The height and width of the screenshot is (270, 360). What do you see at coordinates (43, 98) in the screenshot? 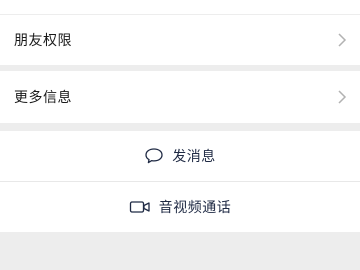
I see `more-info-label: 更多信息` at bounding box center [43, 98].